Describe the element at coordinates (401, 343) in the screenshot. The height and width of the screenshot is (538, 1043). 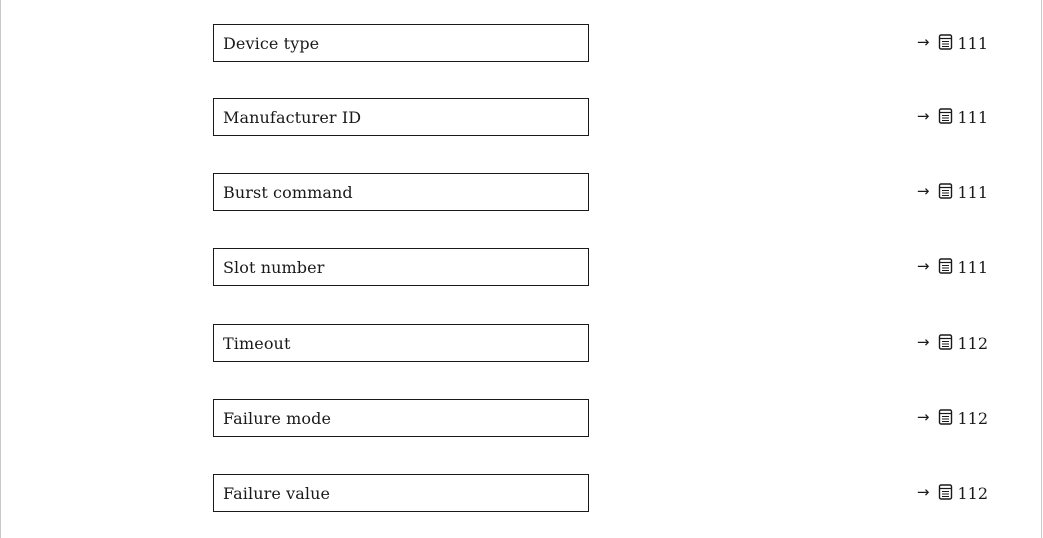
I see `parameter-box: Timeout` at that location.